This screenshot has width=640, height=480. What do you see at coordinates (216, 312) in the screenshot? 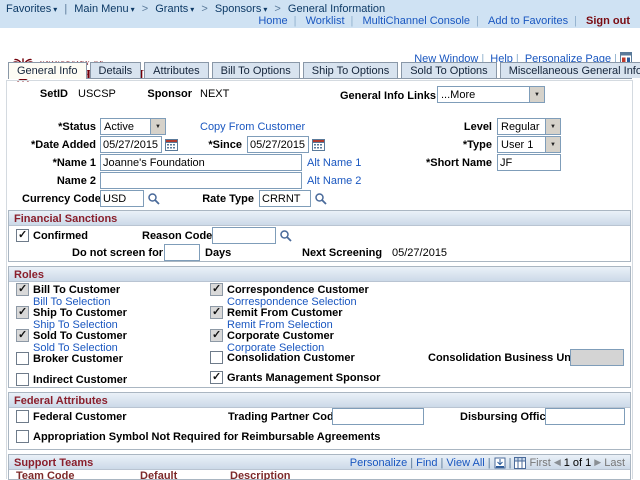
I see `remit-from-customer-checkbox: ✓` at bounding box center [216, 312].